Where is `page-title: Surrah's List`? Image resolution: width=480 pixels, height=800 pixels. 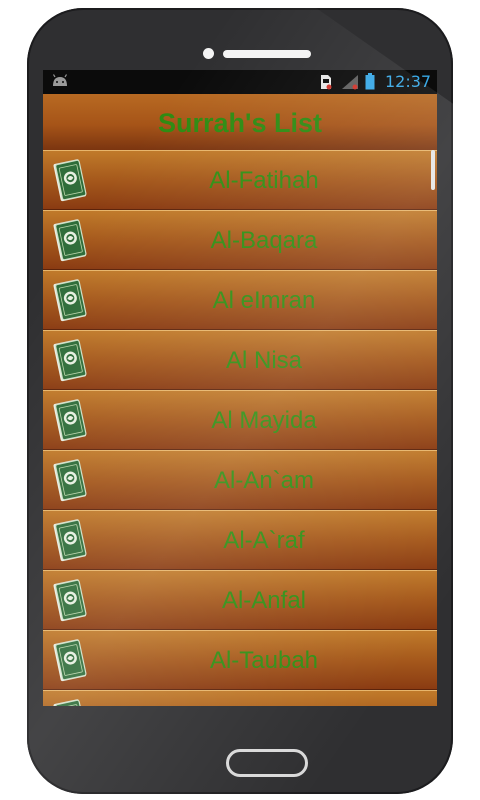 page-title: Surrah's List is located at coordinates (240, 123).